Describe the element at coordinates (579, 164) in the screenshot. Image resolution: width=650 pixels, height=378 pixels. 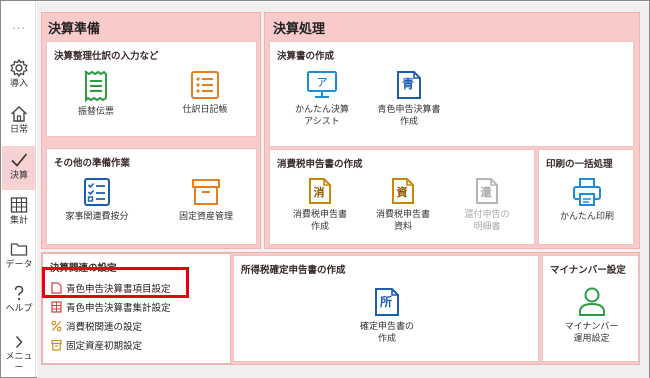
I see `batch-print-title: 印刷の一括処理` at that location.